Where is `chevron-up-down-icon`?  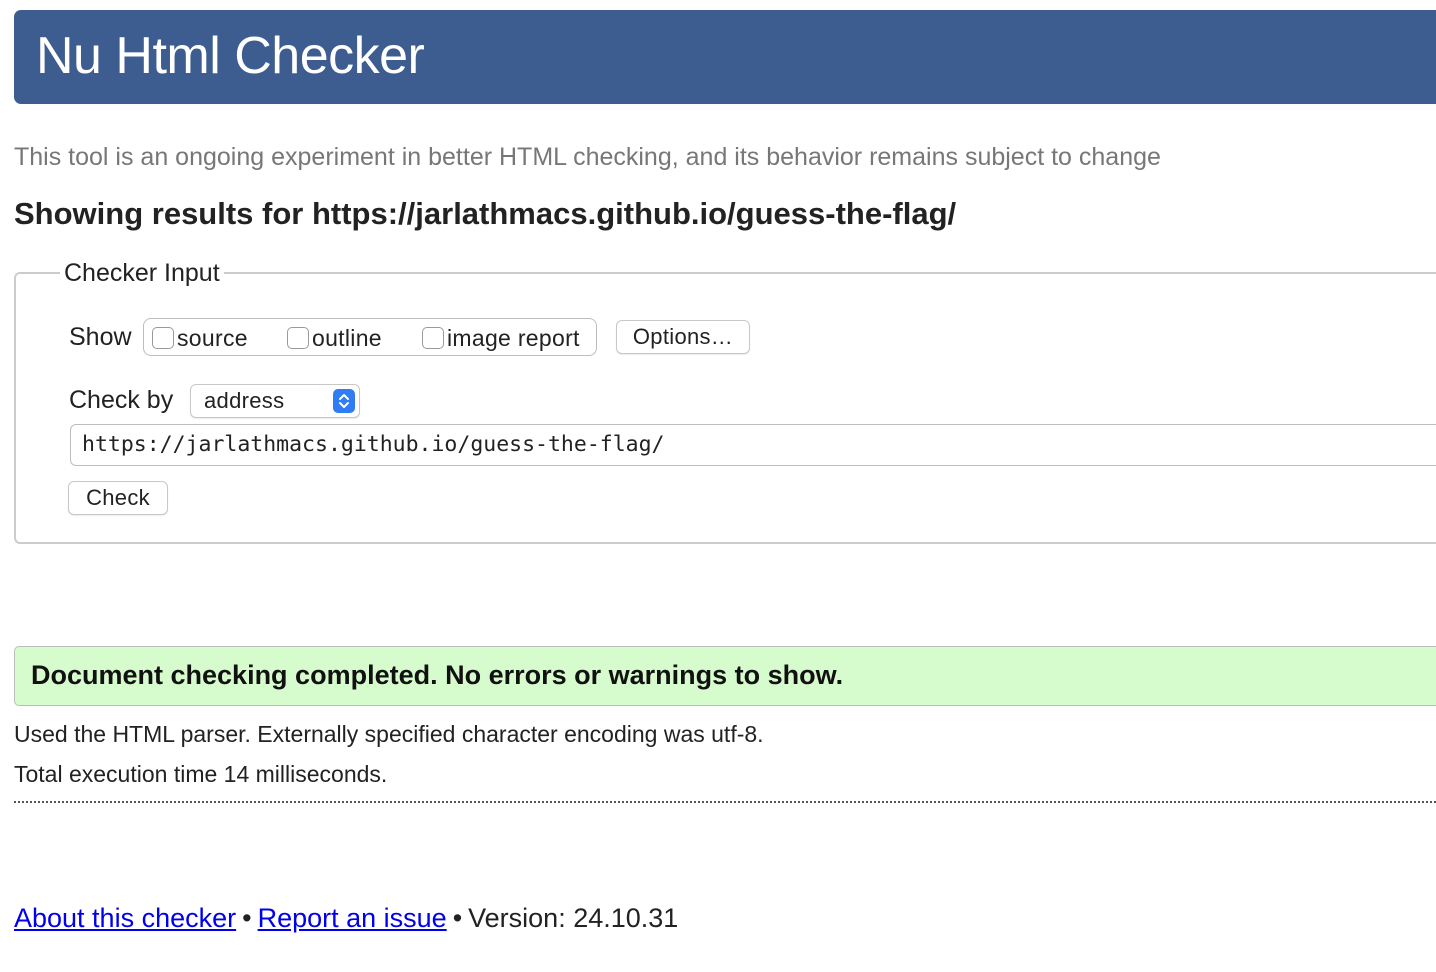
chevron-up-down-icon is located at coordinates (344, 401).